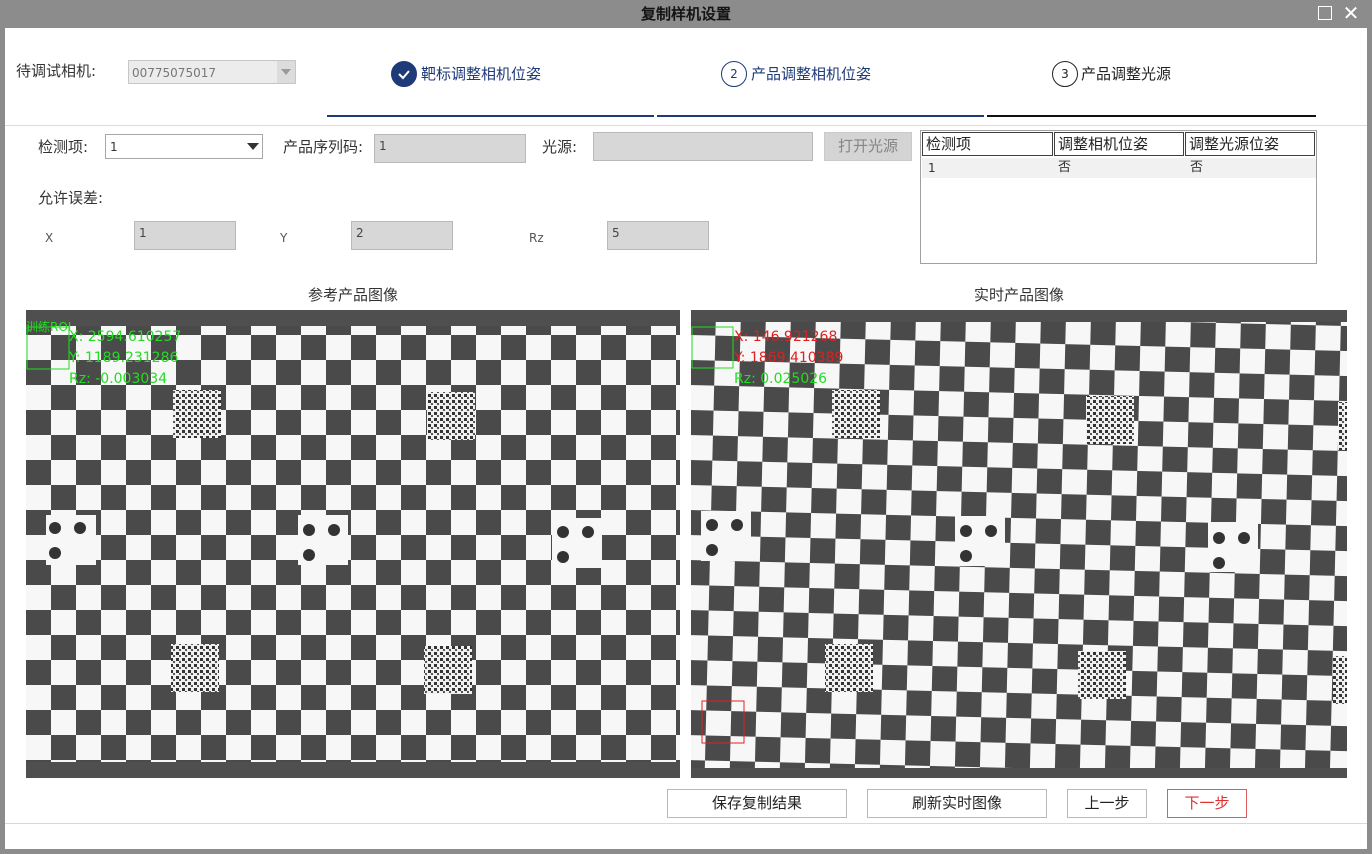  I want to click on serial-label: 产品序列码:, so click(323, 147).